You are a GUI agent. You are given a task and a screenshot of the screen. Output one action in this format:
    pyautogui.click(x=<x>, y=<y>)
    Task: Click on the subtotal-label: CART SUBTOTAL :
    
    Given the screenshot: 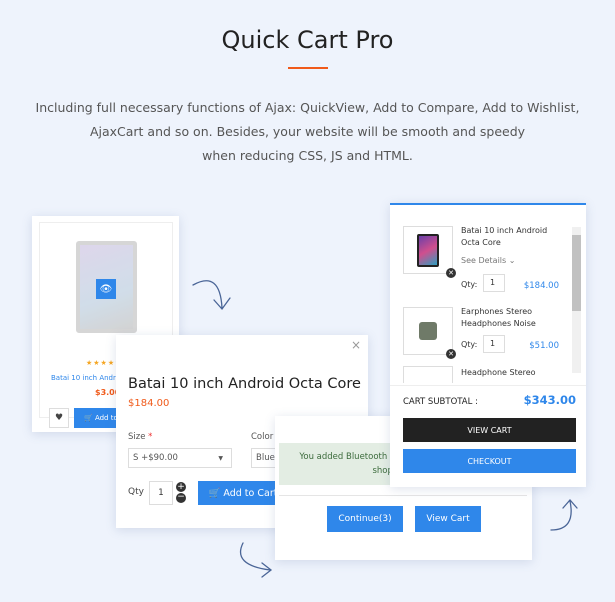 What is the action you would take?
    pyautogui.click(x=440, y=402)
    